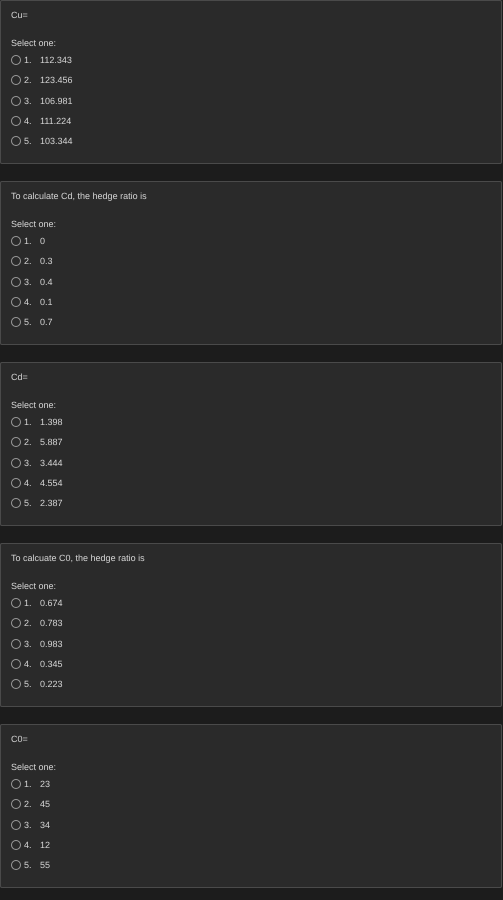  Describe the element at coordinates (51, 603) in the screenshot. I see `option-label: 0.674` at that location.